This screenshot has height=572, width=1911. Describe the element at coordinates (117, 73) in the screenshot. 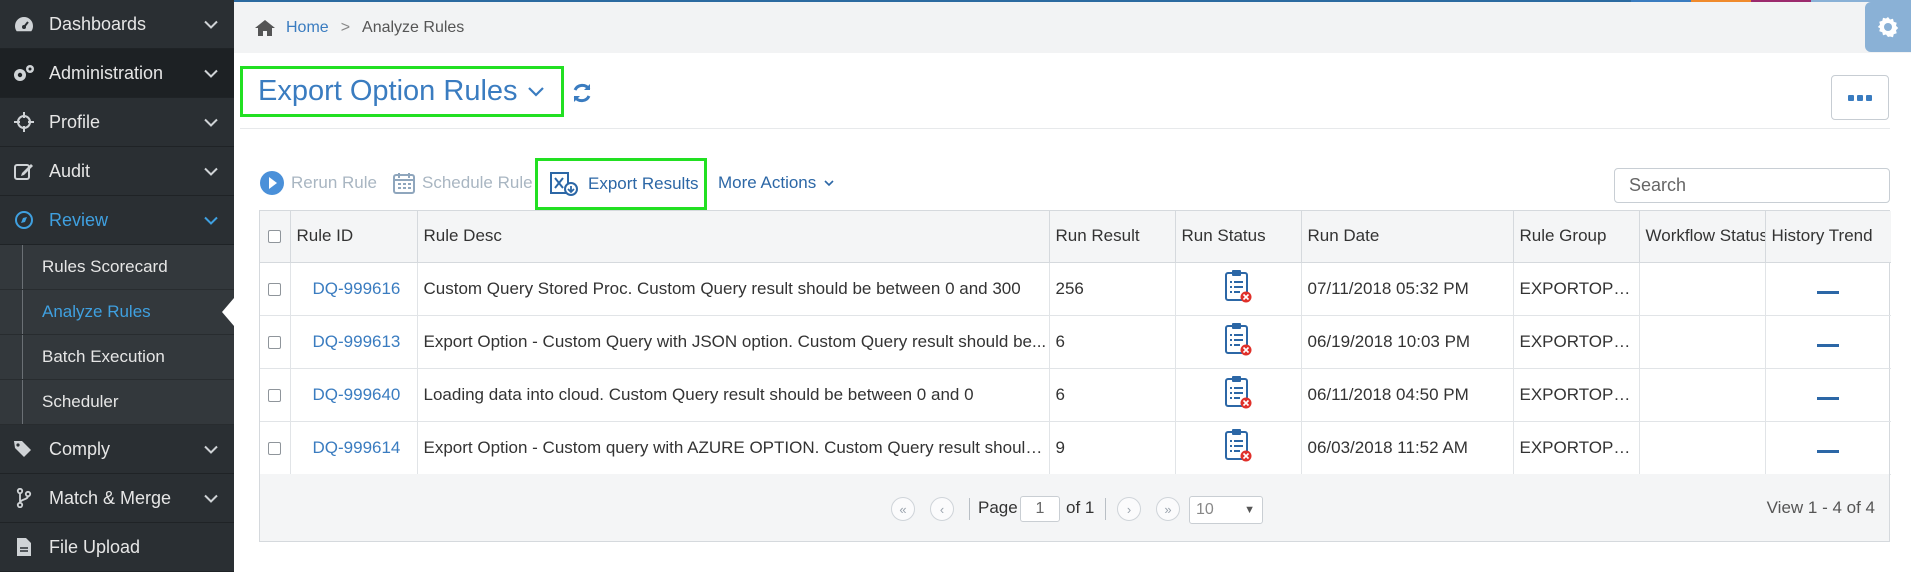

I see `sidebar-item-administration: Administration` at that location.